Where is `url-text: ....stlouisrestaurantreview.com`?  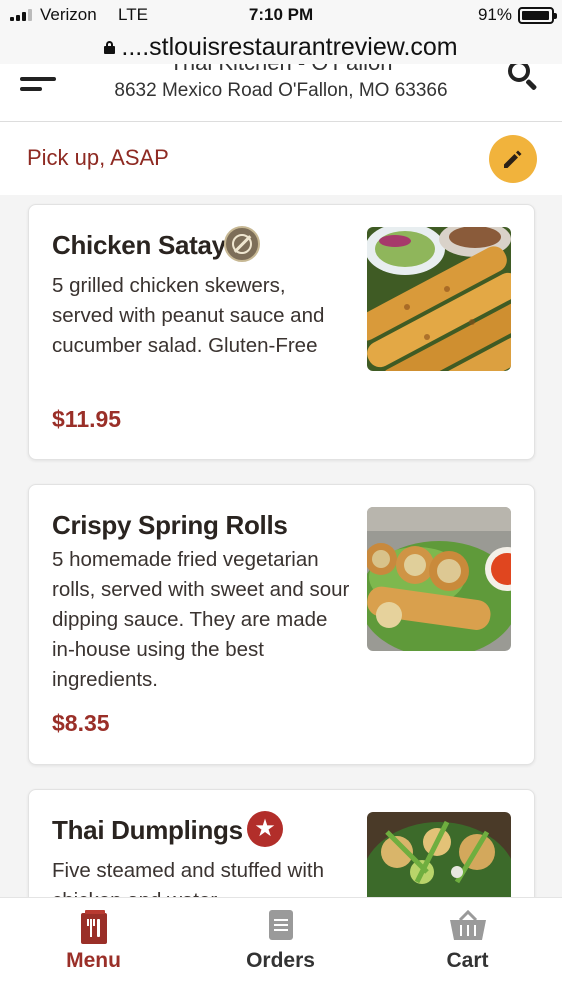
url-text: ....stlouisrestaurantreview.com is located at coordinates (289, 46).